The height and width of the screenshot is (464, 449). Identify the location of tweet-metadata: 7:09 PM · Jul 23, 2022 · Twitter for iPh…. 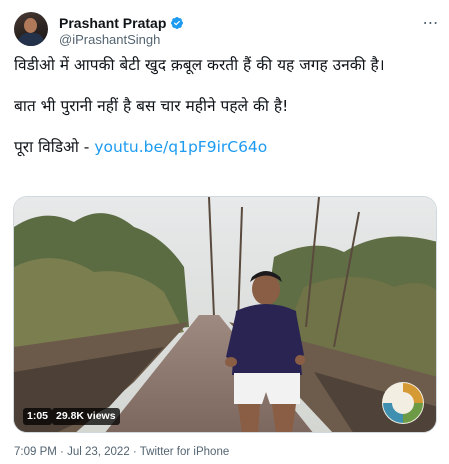
(121, 452).